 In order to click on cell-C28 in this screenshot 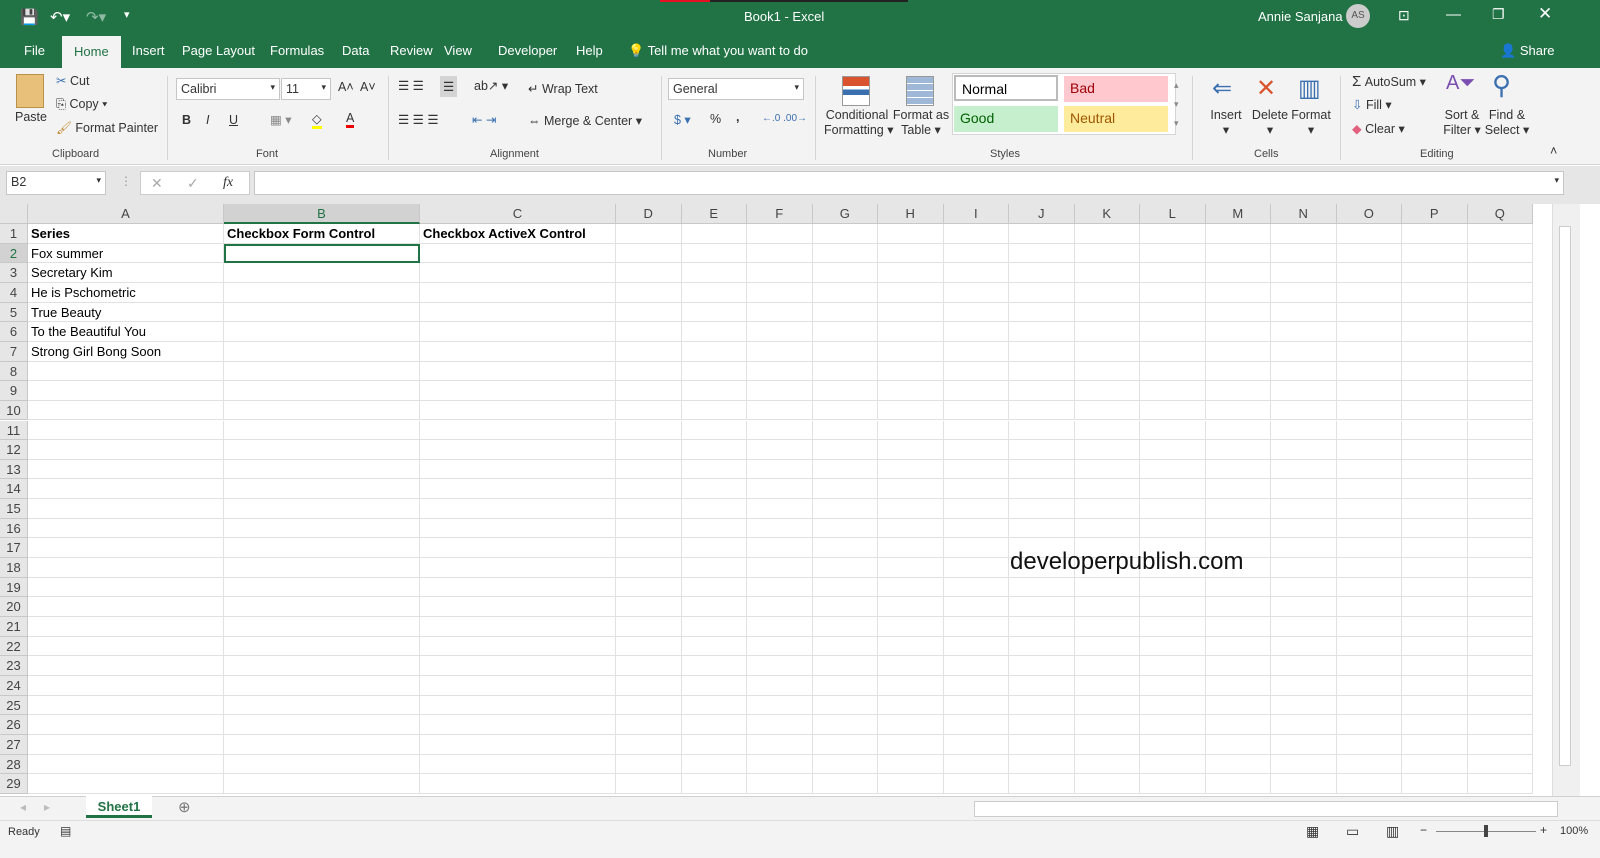, I will do `click(518, 764)`.